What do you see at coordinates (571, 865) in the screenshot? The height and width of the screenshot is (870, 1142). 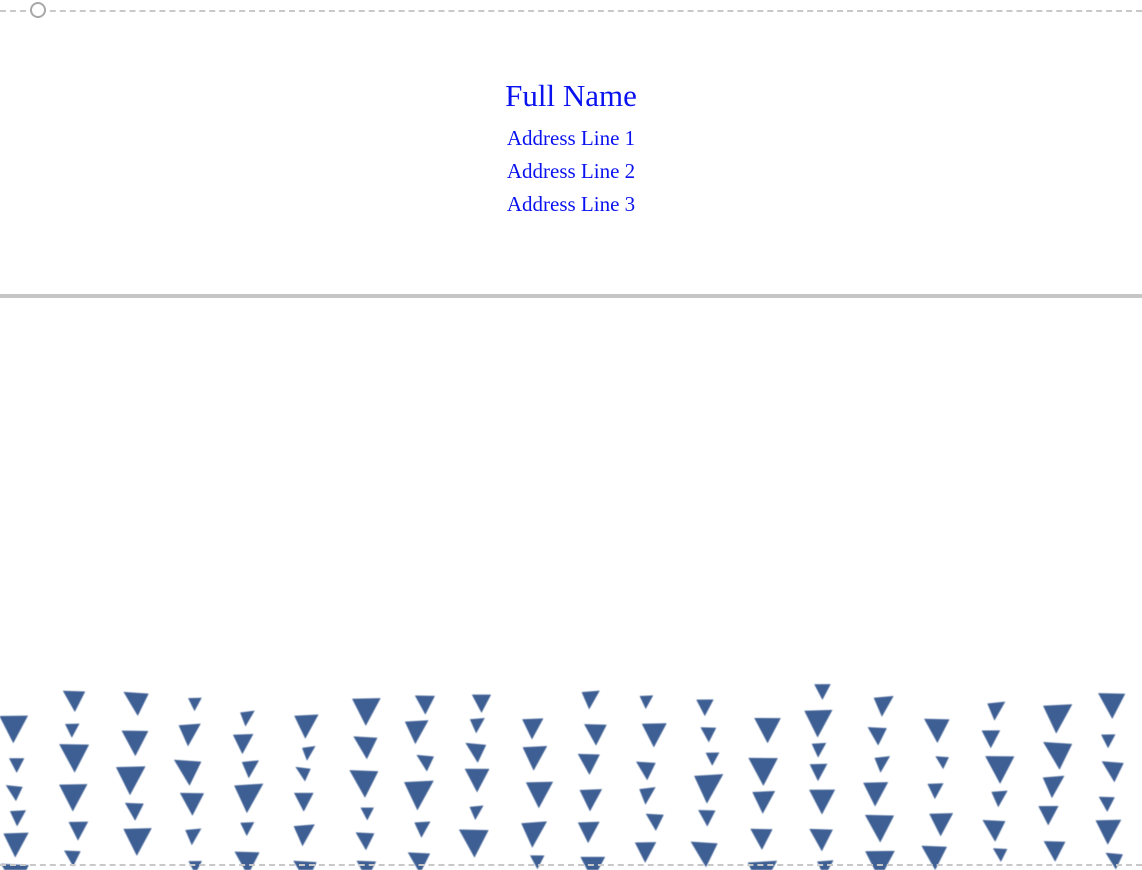 I see `bottom-guide-line` at bounding box center [571, 865].